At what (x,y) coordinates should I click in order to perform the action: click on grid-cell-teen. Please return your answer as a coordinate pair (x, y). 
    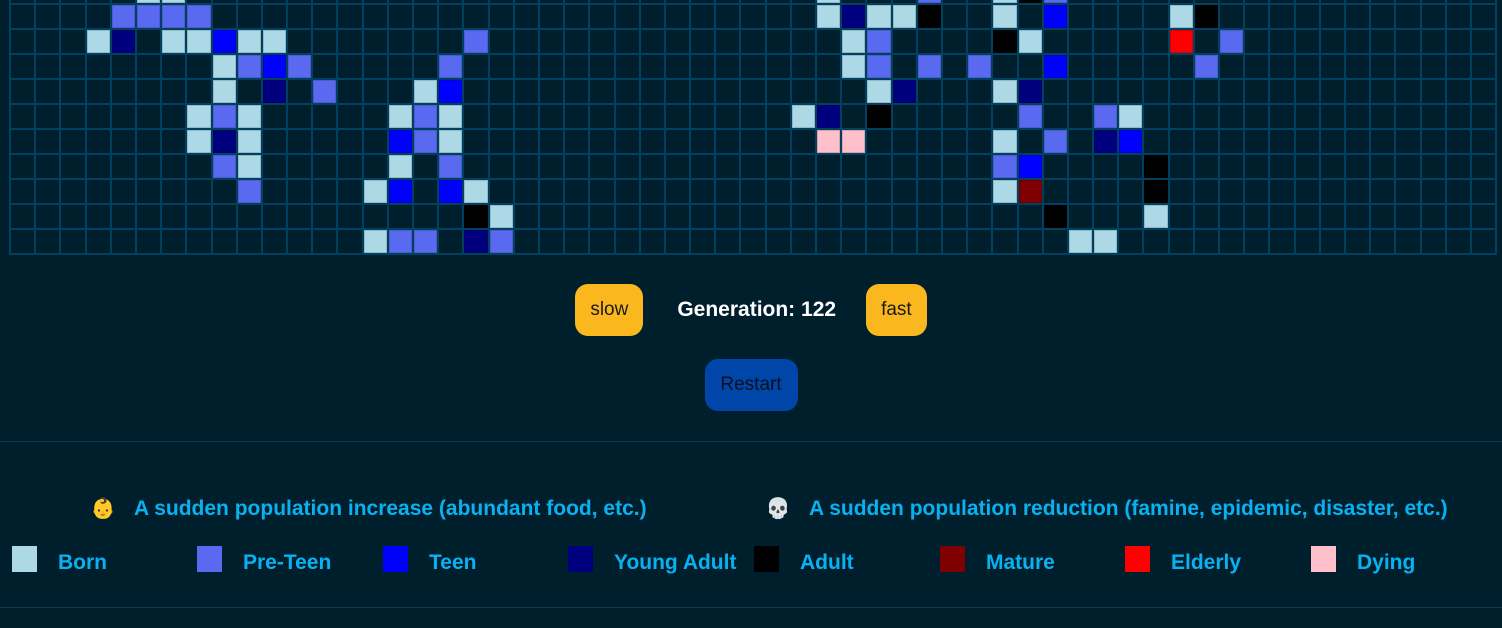
    Looking at the image, I should click on (1130, 140).